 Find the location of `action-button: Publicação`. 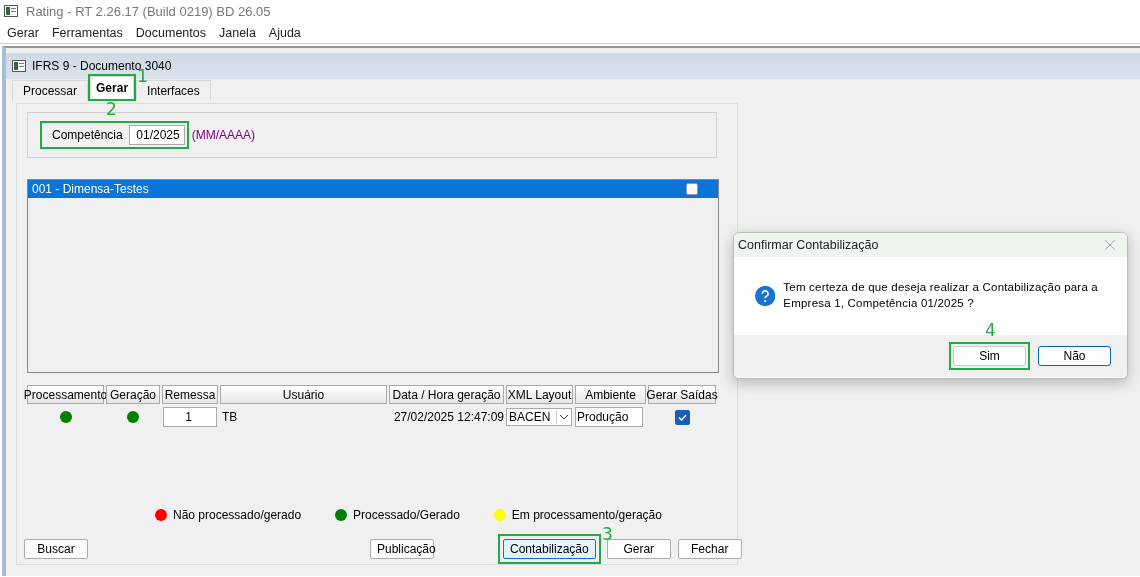

action-button: Publicação is located at coordinates (402, 549).